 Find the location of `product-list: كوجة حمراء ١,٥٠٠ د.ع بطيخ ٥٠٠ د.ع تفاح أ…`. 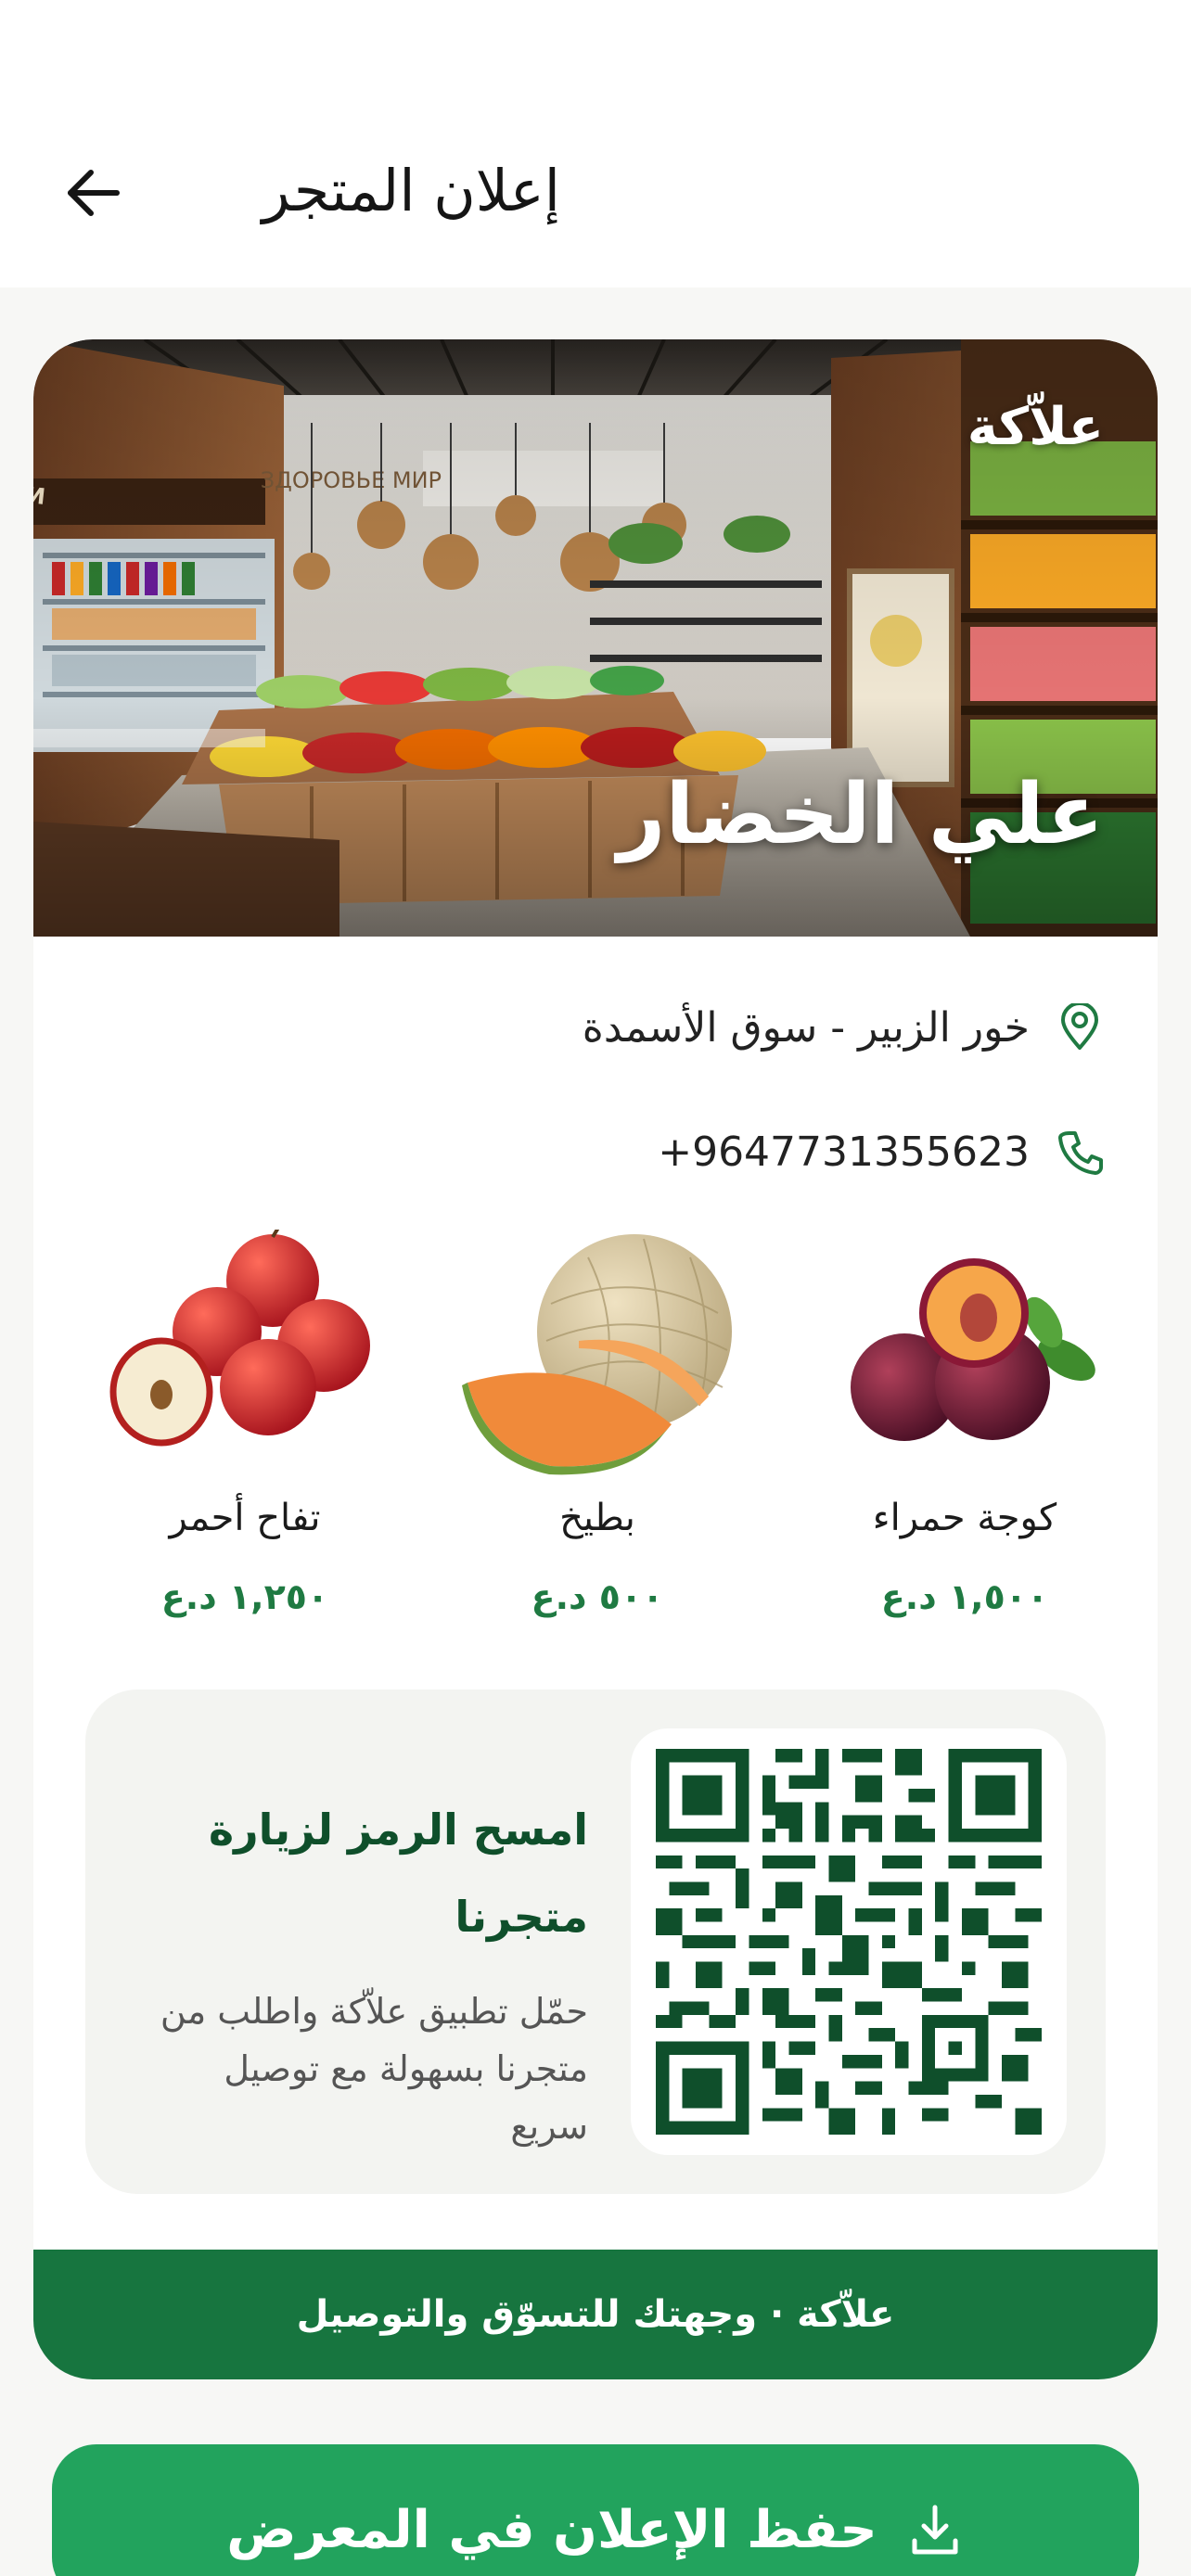

product-list: كوجة حمراء ١,٥٠٠ د.ع بطيخ ٥٠٠ د.ع تفاح أ… is located at coordinates (595, 1424).